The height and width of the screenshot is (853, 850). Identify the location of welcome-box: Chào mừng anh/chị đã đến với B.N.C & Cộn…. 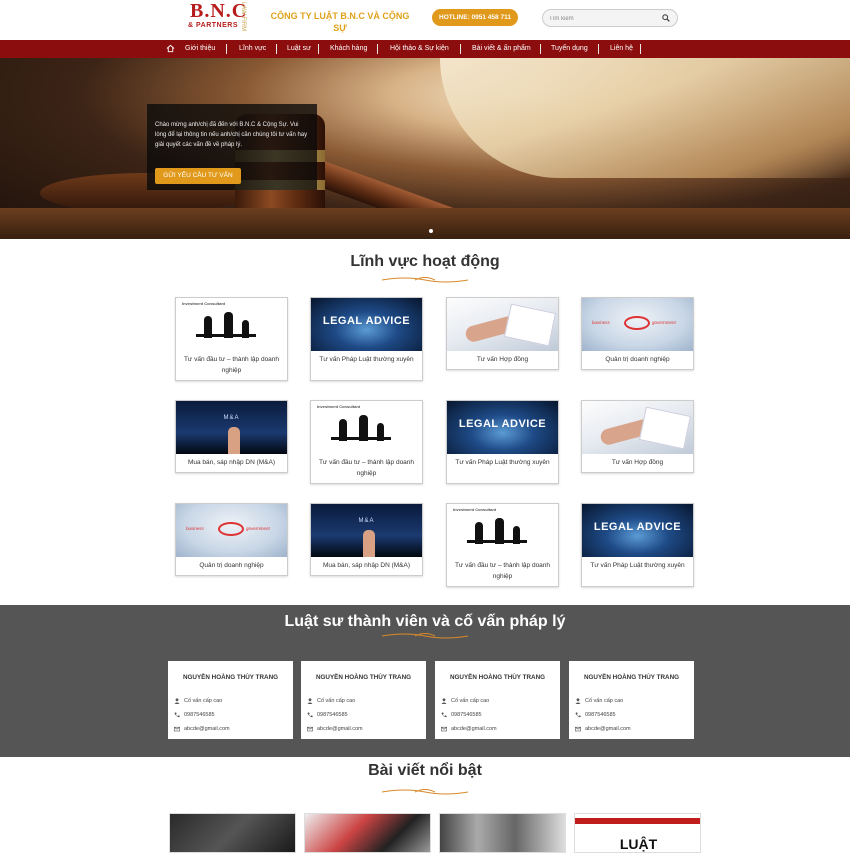
(232, 147).